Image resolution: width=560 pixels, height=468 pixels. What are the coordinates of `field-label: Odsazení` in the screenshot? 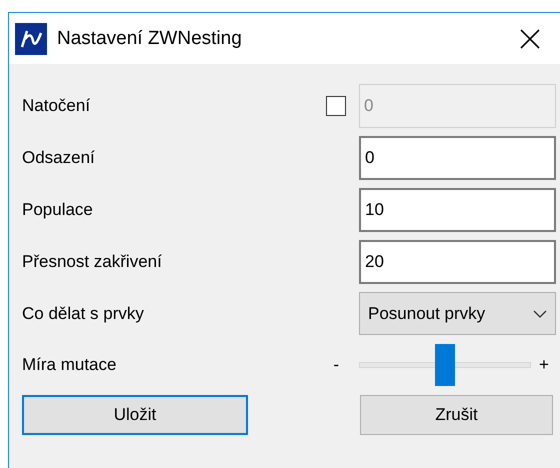 It's located at (59, 158).